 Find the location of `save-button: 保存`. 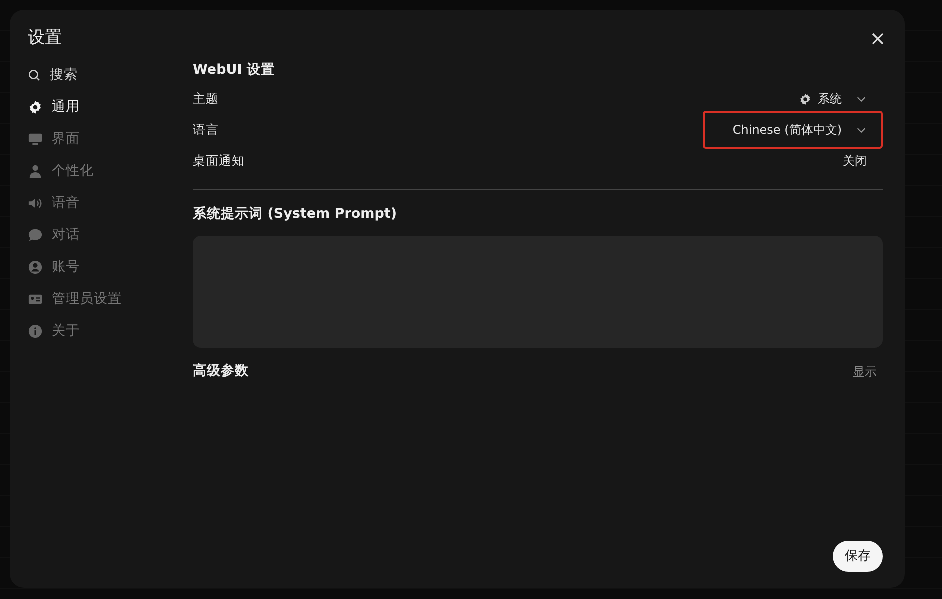

save-button: 保存 is located at coordinates (858, 556).